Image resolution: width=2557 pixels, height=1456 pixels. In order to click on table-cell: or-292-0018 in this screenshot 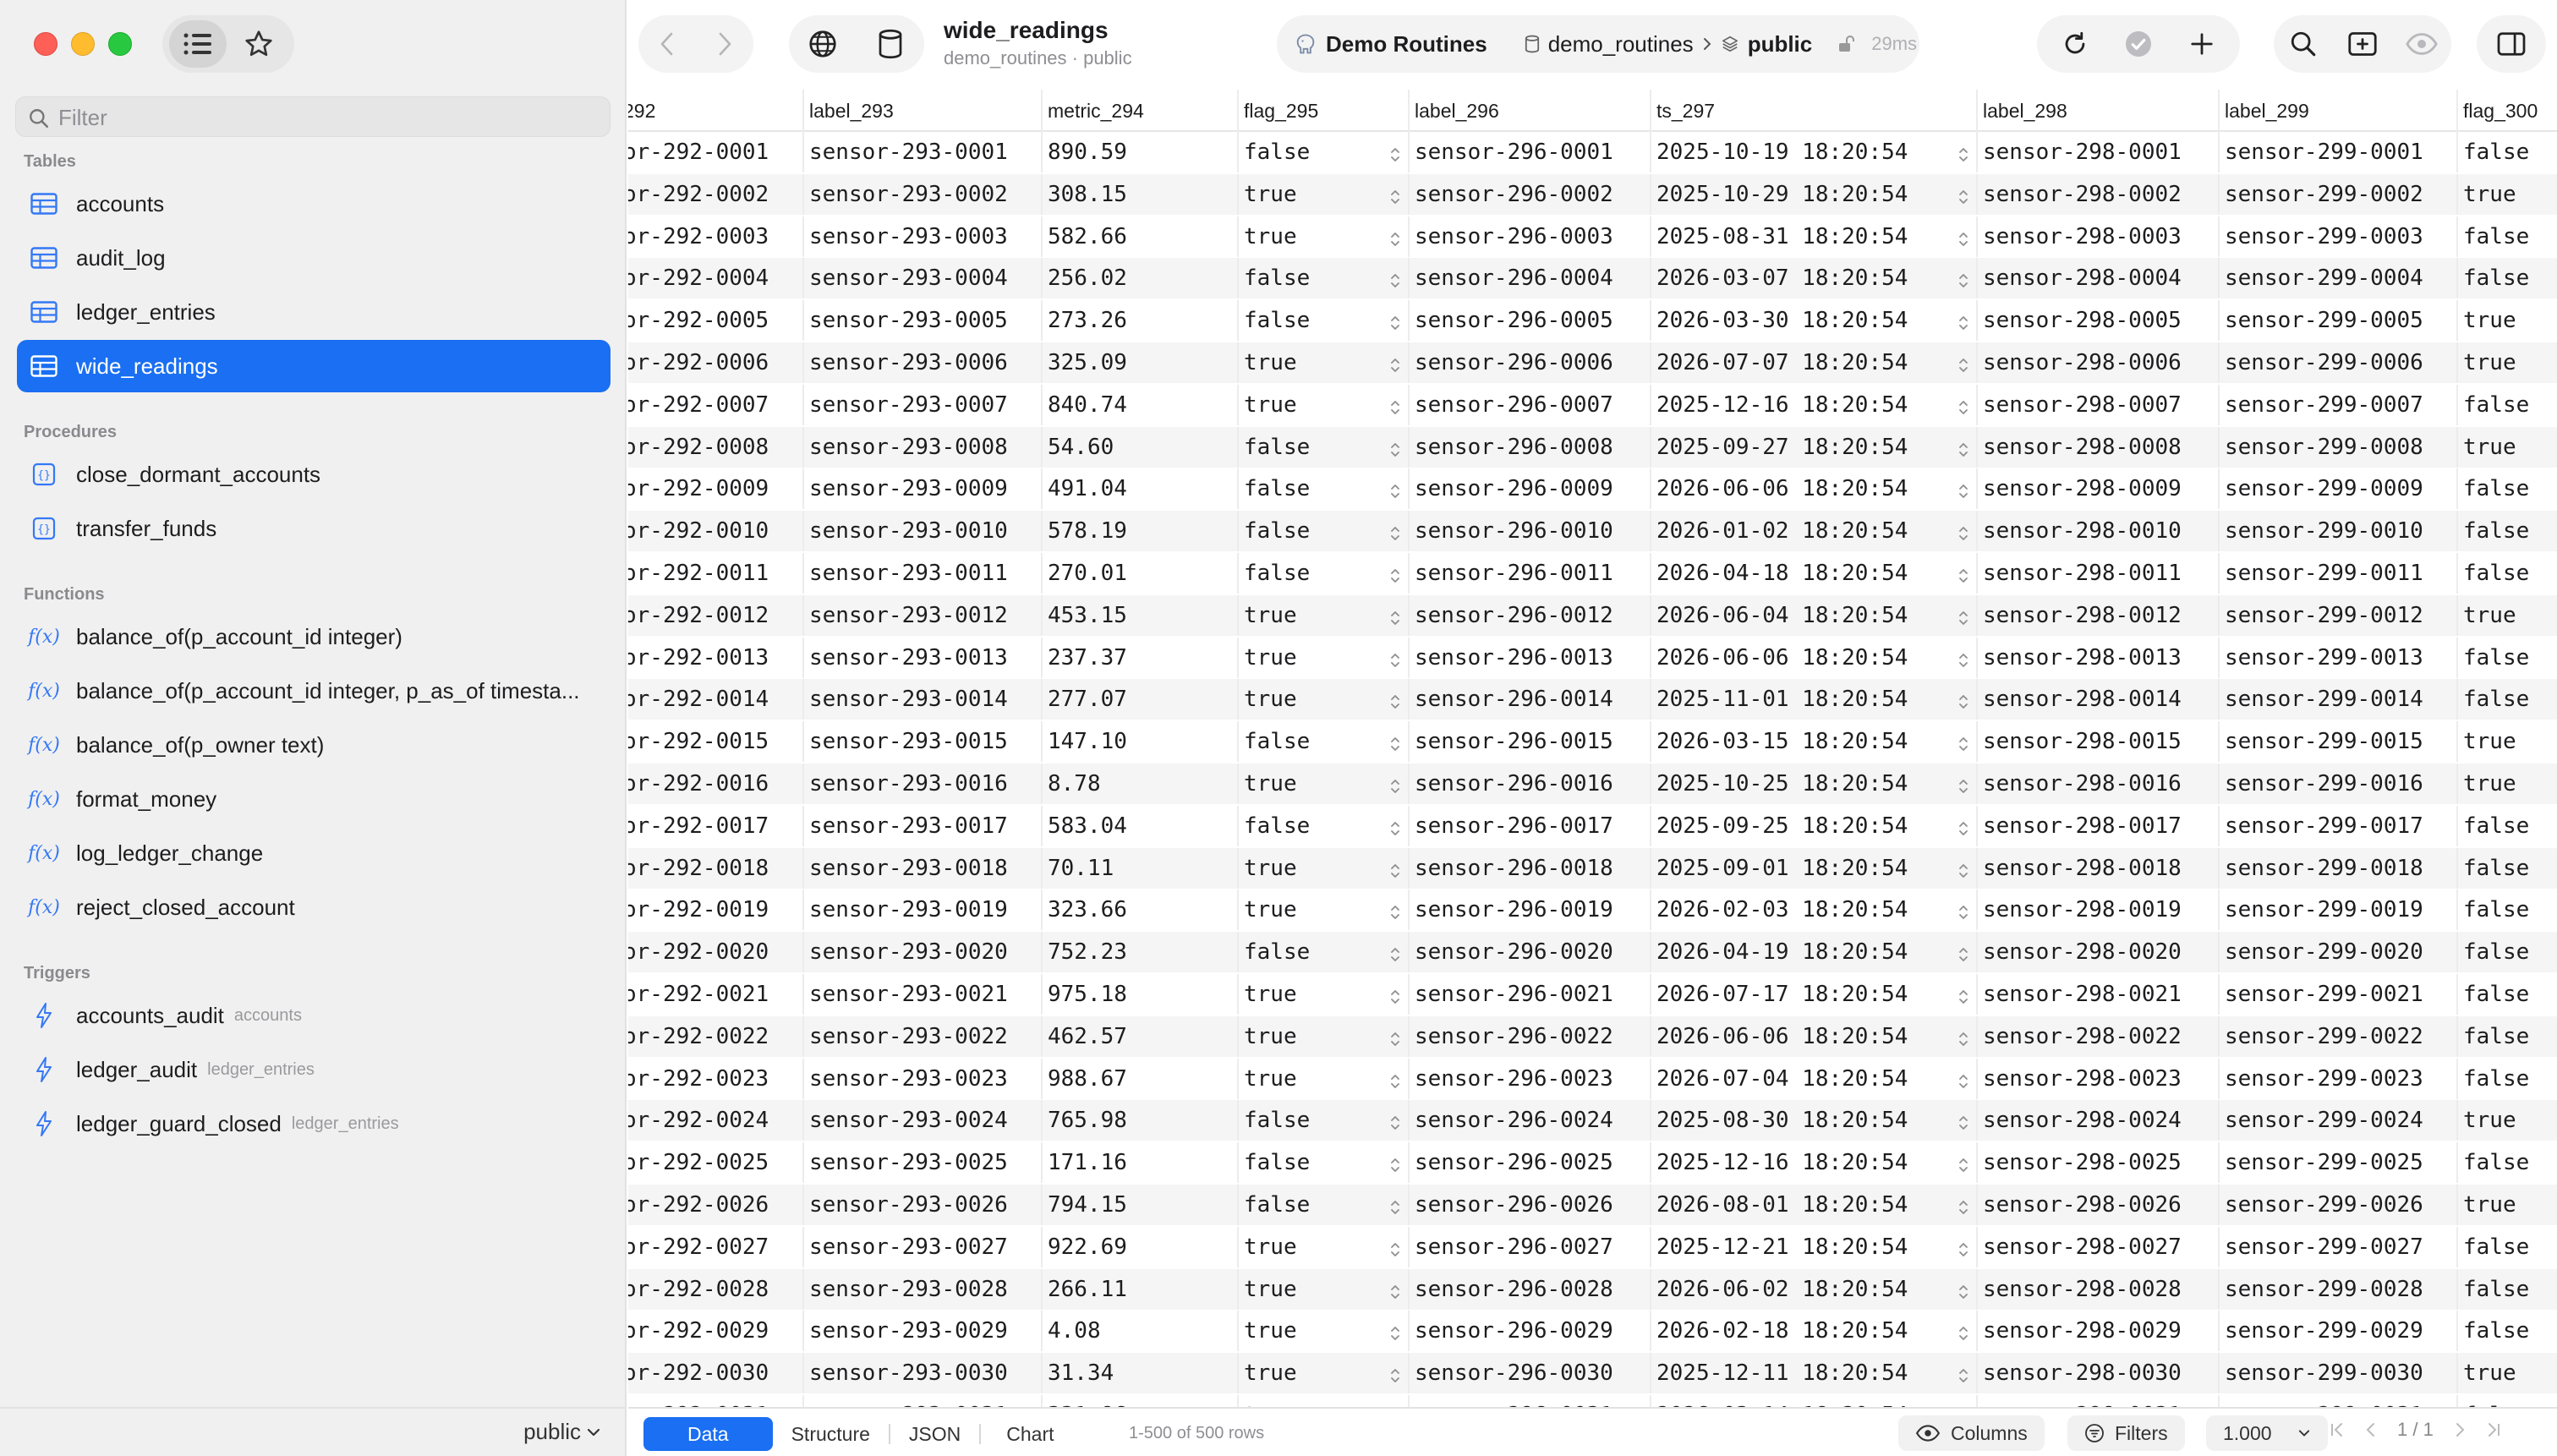, I will do `click(716, 868)`.